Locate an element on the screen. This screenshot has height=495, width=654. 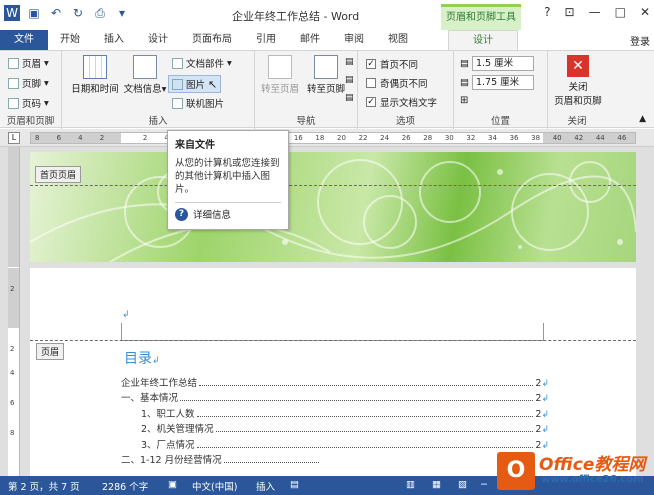
save-icon: ▣ is located at coordinates (34, 13).